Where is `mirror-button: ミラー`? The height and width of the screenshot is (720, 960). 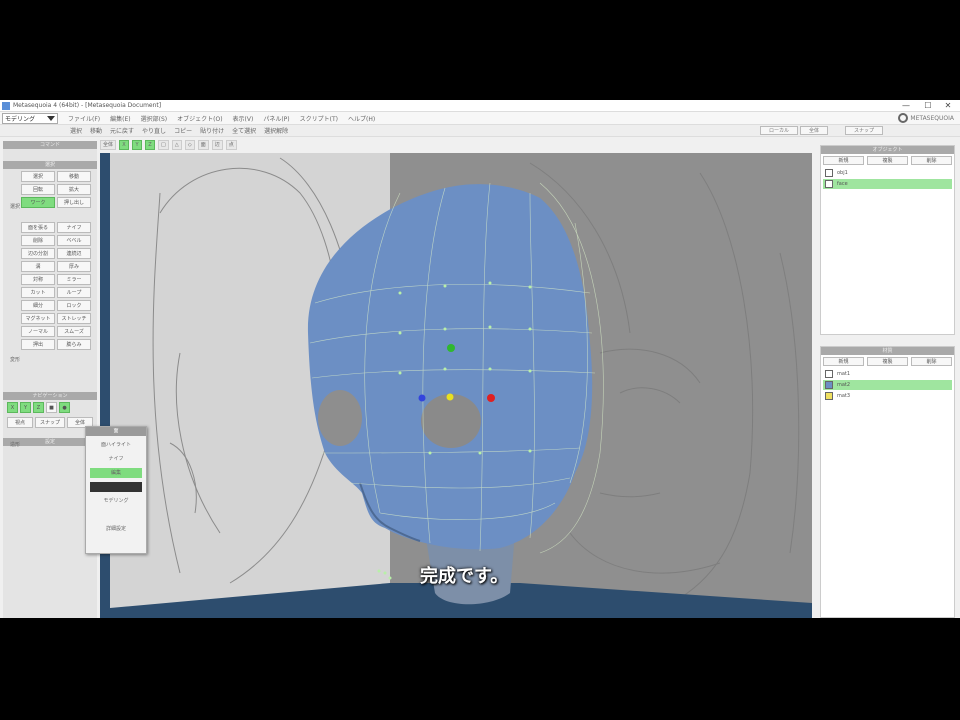
mirror-button: ミラー is located at coordinates (74, 279).